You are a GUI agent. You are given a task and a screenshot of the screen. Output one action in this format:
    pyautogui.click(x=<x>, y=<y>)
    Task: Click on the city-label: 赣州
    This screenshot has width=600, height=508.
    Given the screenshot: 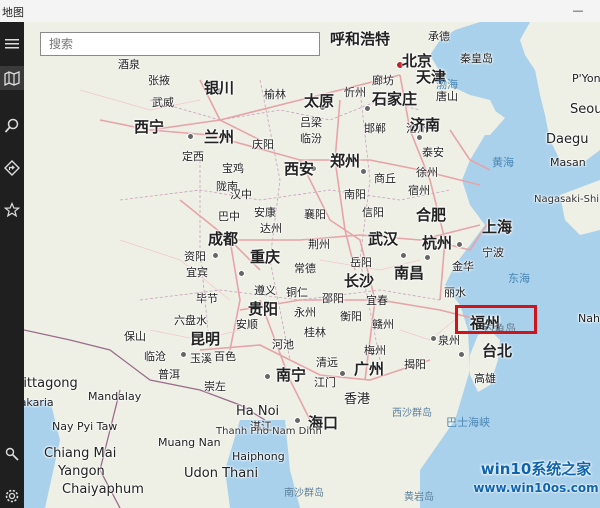 What is the action you would take?
    pyautogui.click(x=383, y=324)
    